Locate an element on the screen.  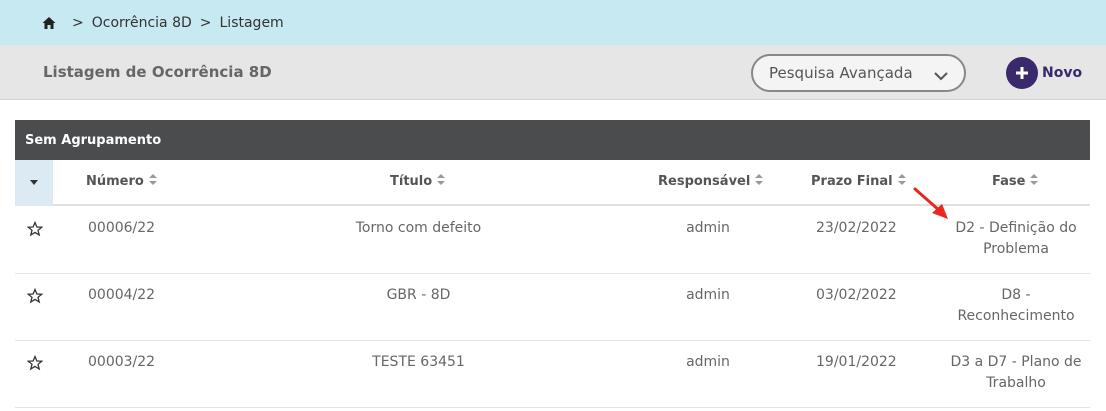
column-header-fase: Fase is located at coordinates (1015, 181).